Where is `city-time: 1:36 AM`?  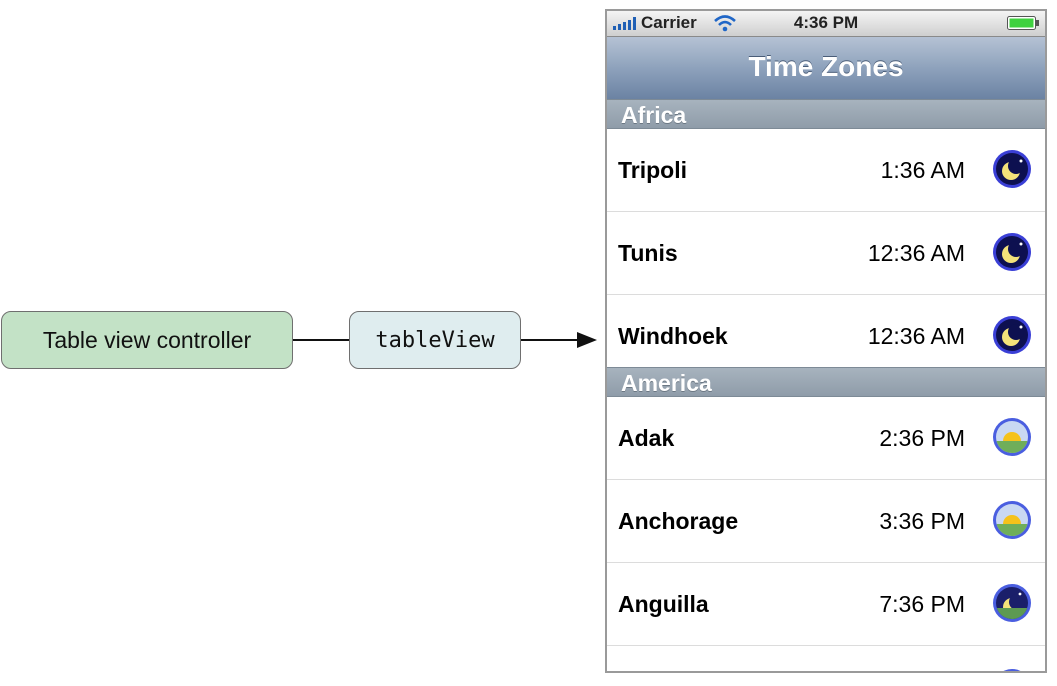
city-time: 1:36 AM is located at coordinates (922, 170).